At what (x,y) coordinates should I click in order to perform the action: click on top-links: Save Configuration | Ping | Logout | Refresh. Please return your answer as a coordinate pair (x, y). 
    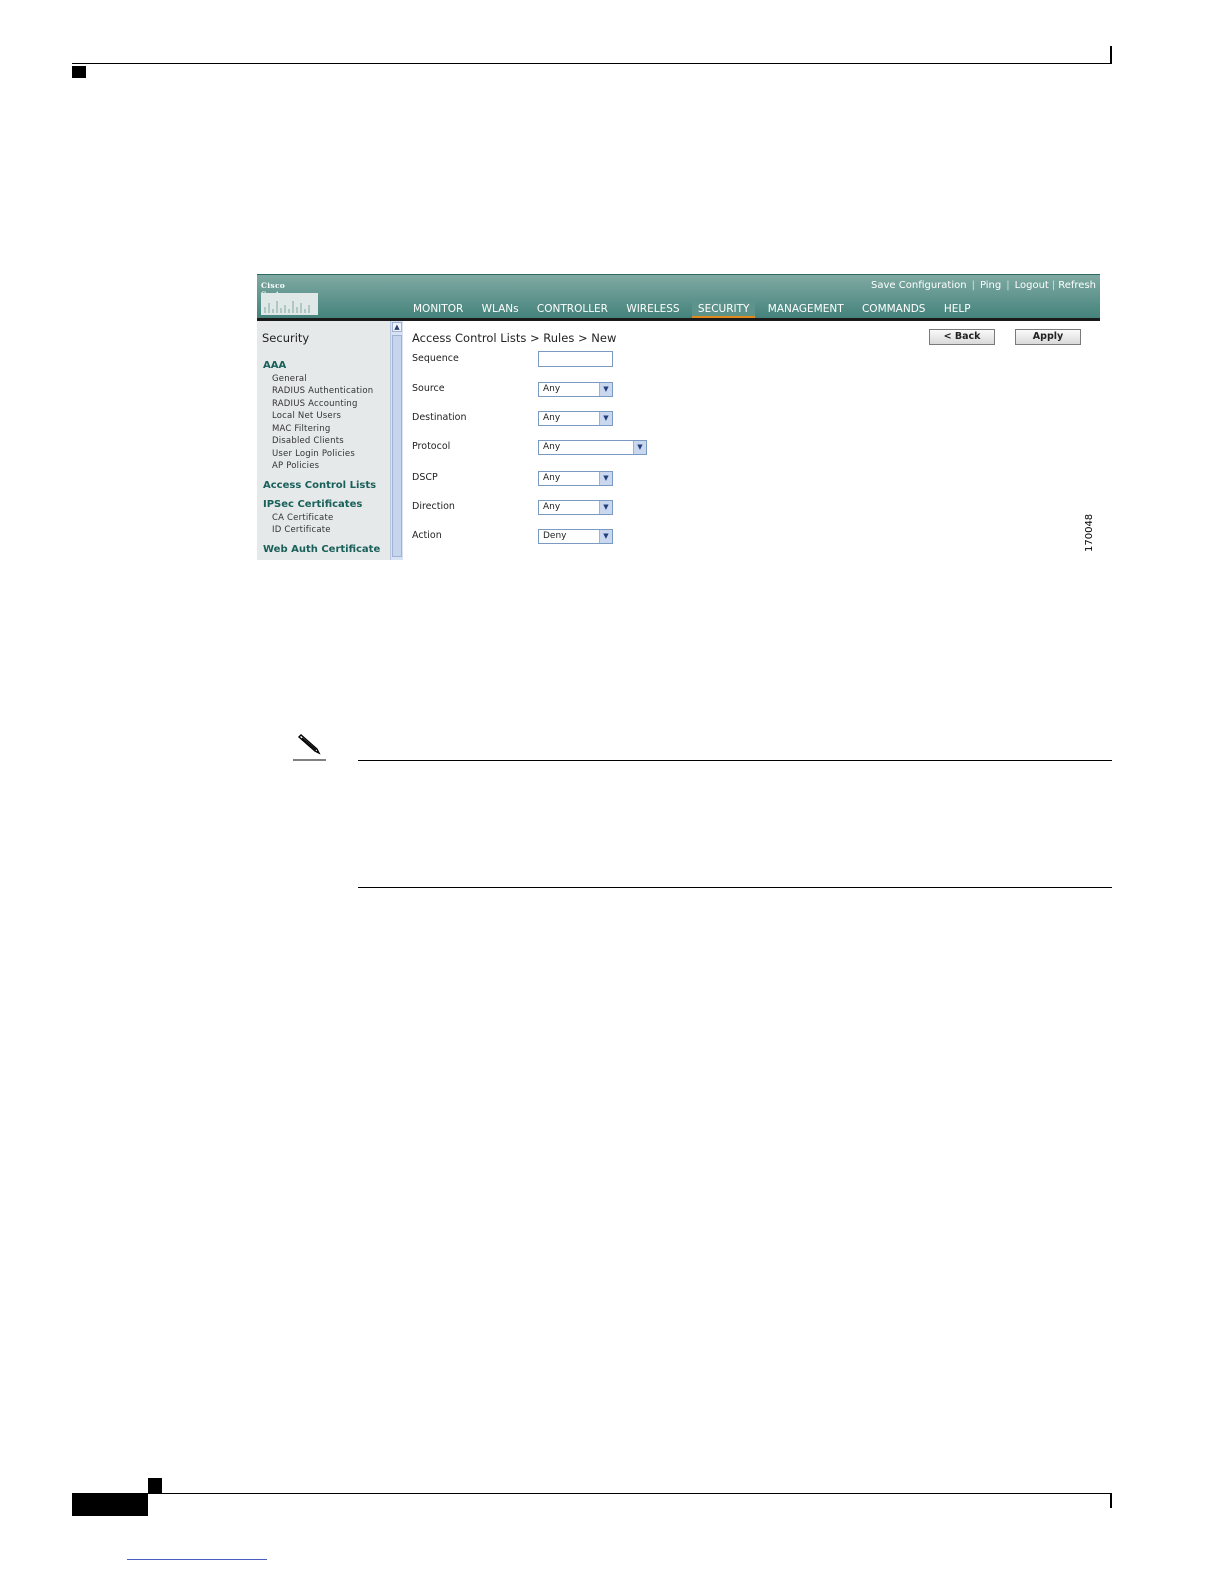
    Looking at the image, I should click on (983, 285).